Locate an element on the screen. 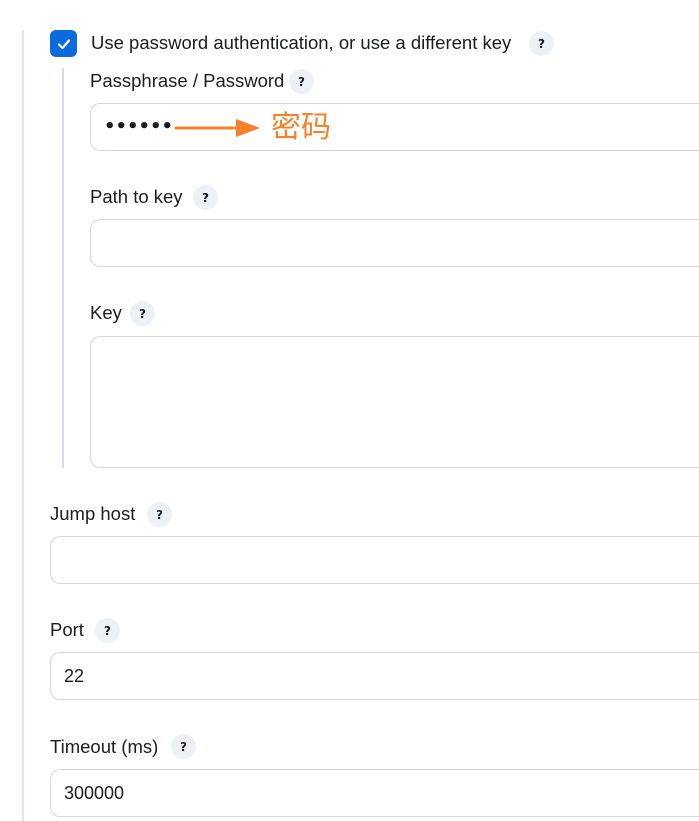 The image size is (699, 821). key-textarea is located at coordinates (394, 402).